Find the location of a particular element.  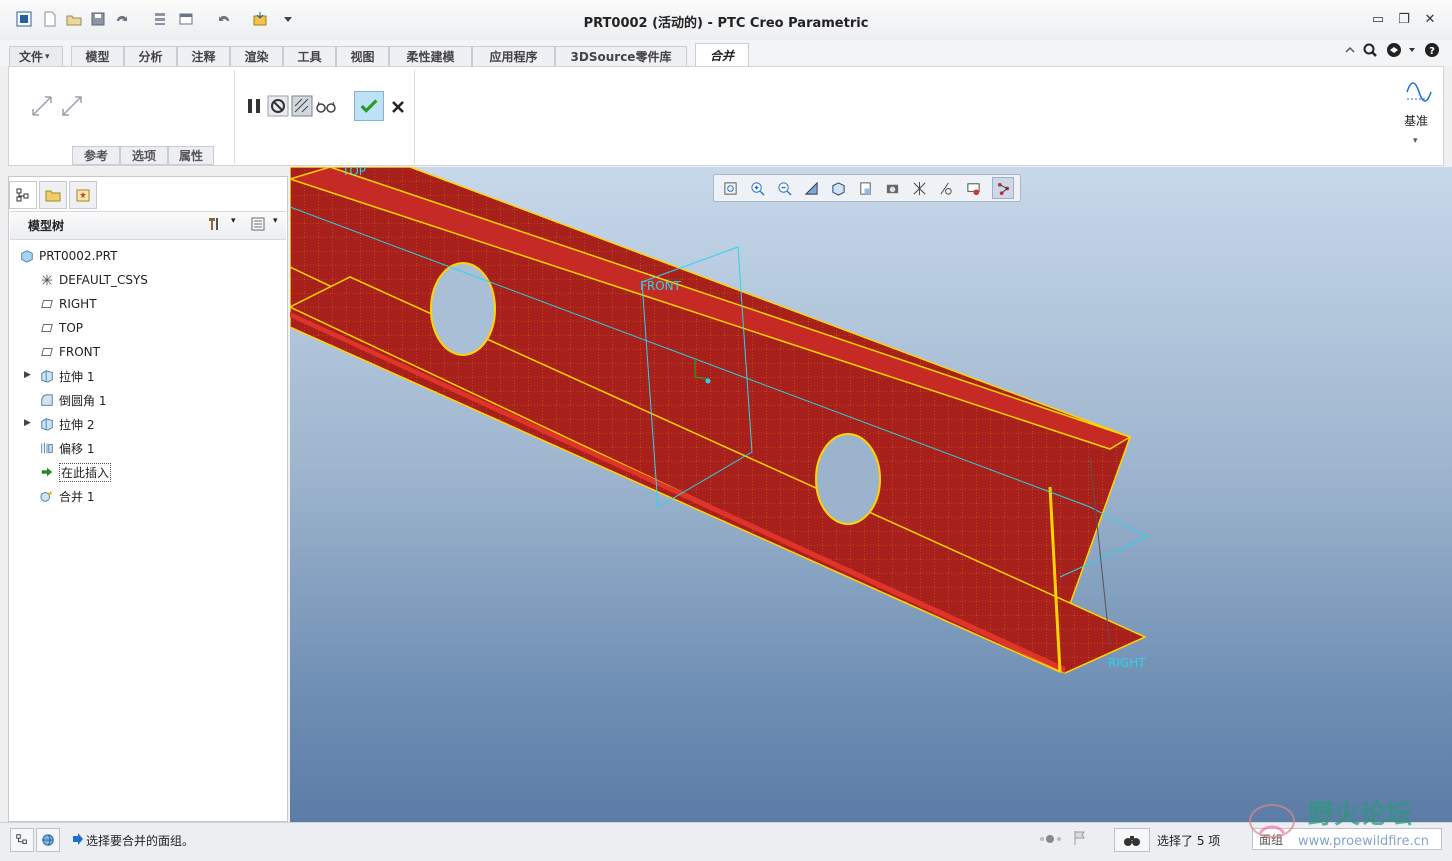

tree-item-part: PRT0002.PRT is located at coordinates (67, 256).